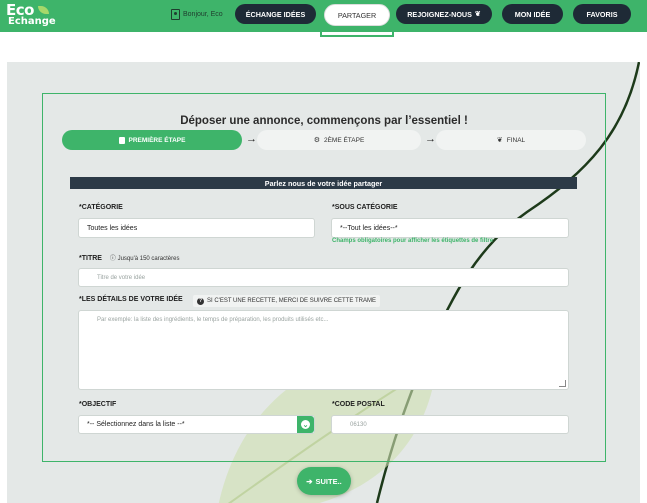 Image resolution: width=647 pixels, height=503 pixels. What do you see at coordinates (562, 383) in the screenshot?
I see `resize-handle` at bounding box center [562, 383].